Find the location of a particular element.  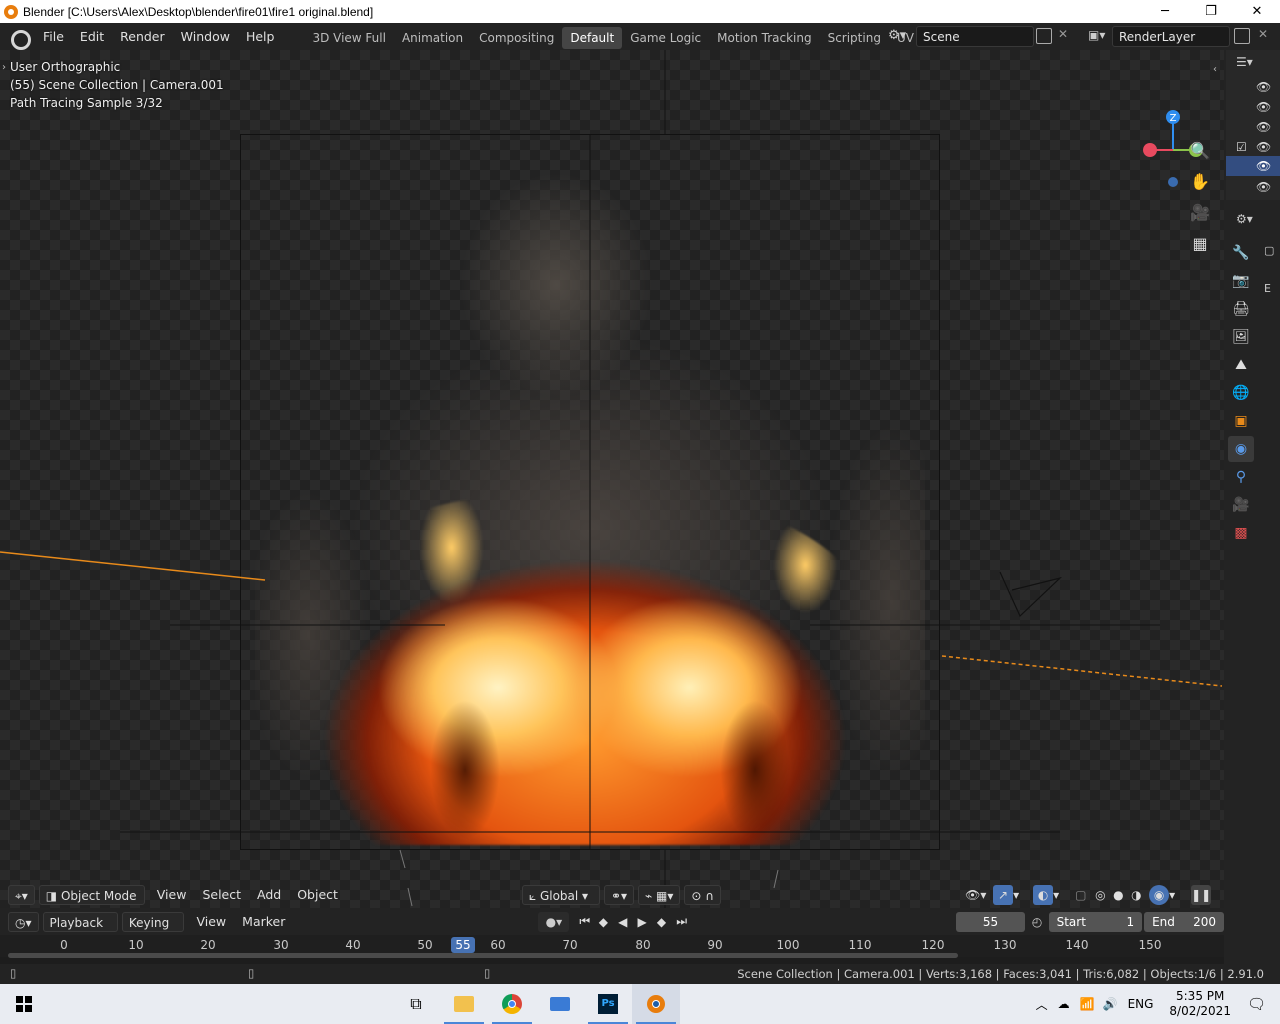

menu-render: Render is located at coordinates (142, 36).